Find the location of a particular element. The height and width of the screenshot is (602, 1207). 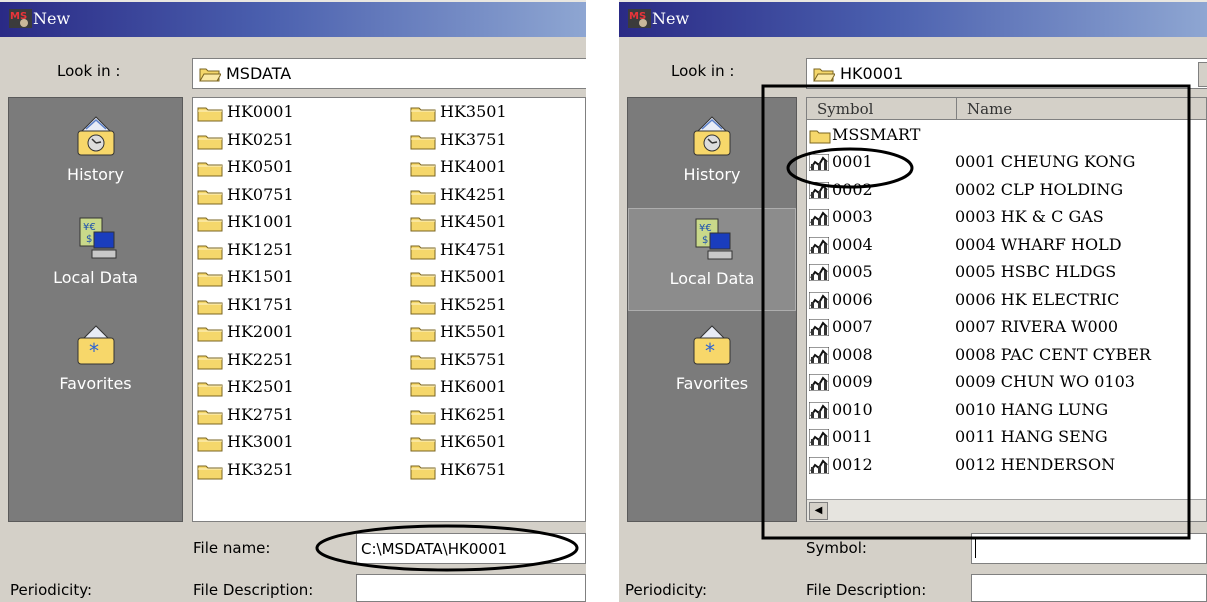

row-name: 0005 HSBC HLDGS is located at coordinates (1036, 271).